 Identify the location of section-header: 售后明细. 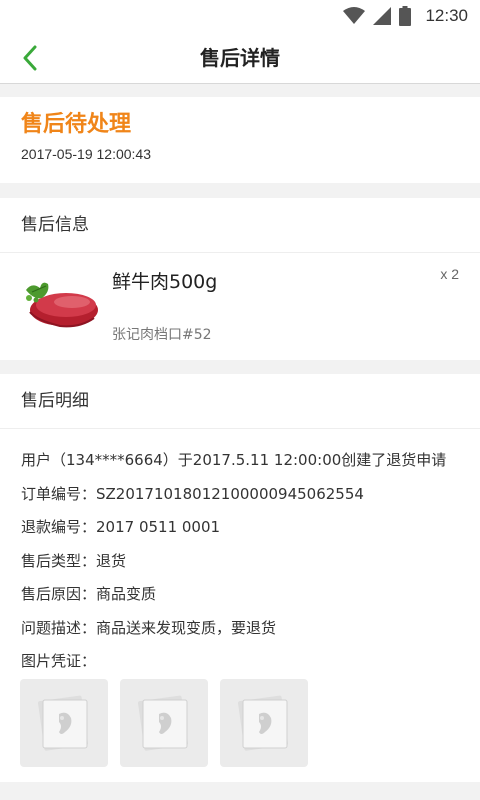
(240, 401).